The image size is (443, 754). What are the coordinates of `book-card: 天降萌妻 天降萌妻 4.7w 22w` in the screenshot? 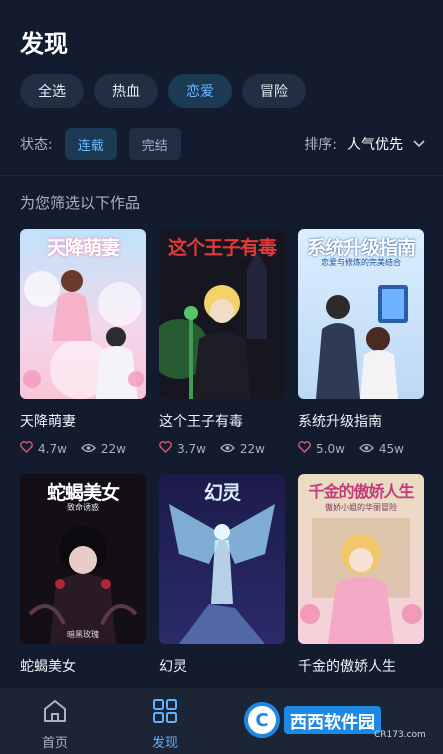 It's located at (83, 342).